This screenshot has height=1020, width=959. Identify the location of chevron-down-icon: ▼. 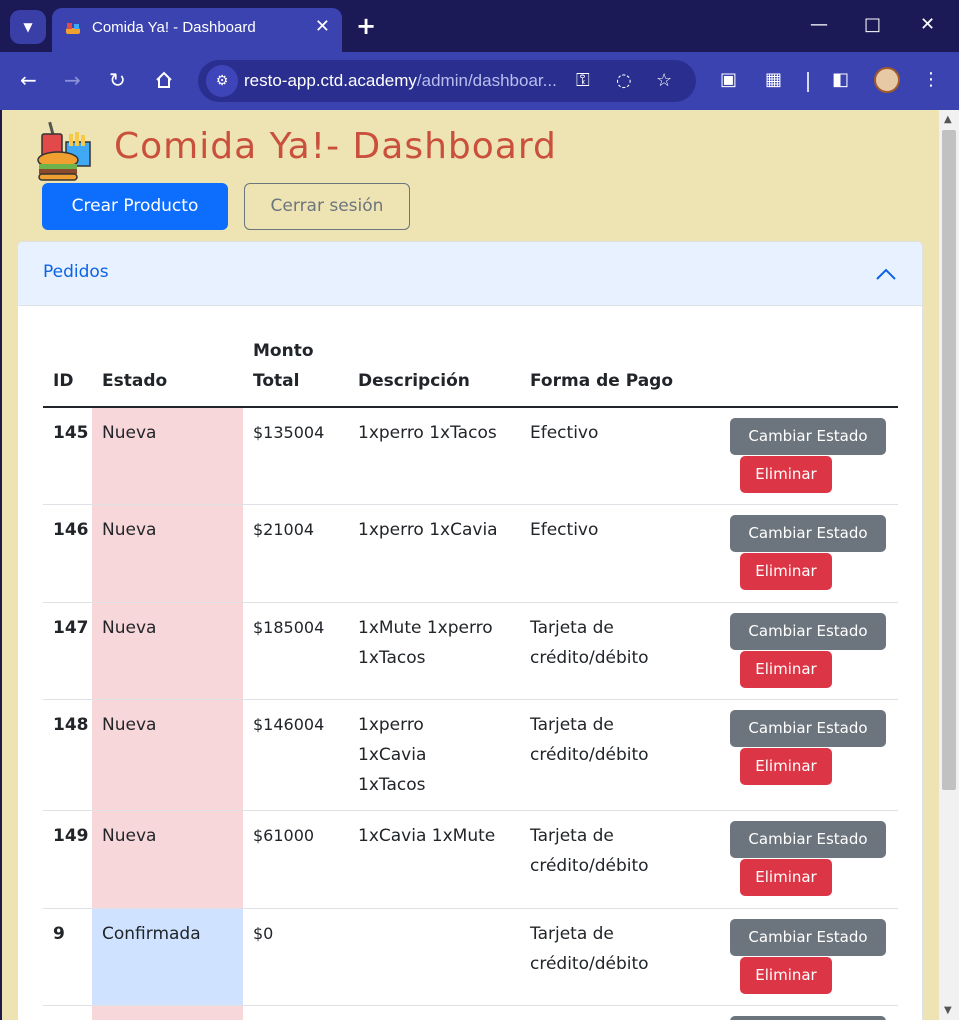
(28, 27).